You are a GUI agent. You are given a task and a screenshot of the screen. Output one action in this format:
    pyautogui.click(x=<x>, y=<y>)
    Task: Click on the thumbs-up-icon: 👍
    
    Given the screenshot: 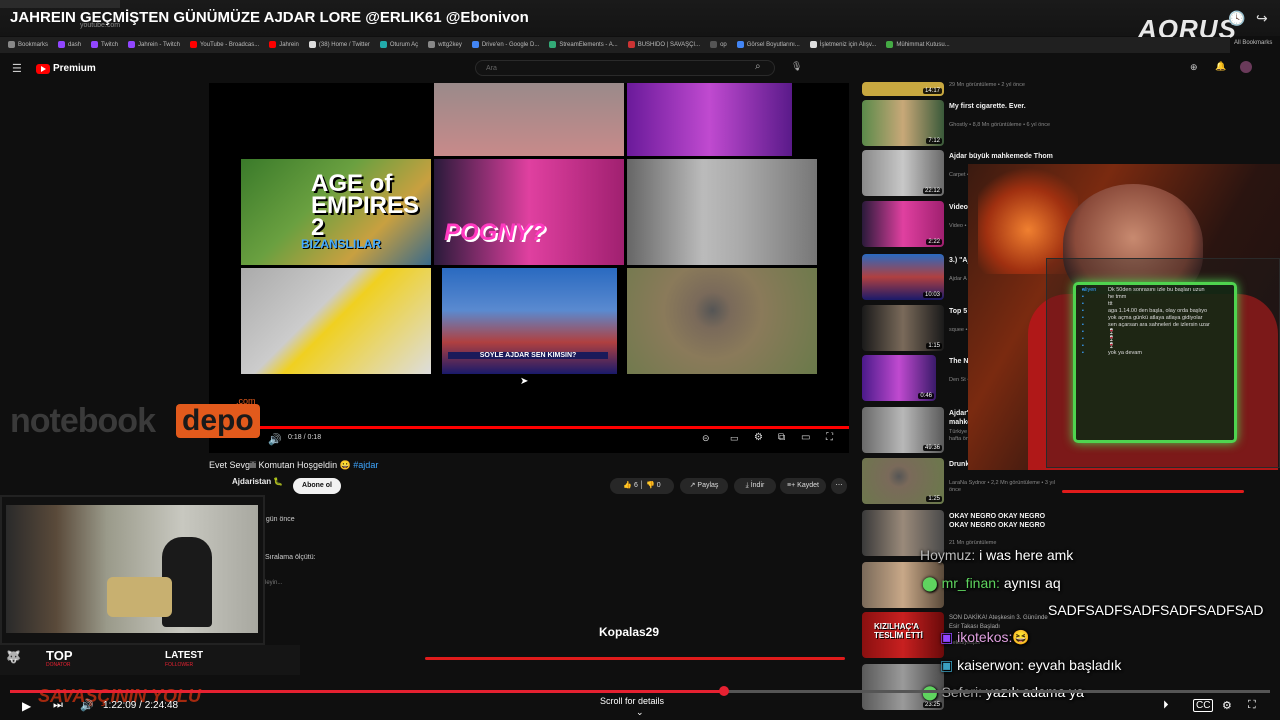 What is the action you would take?
    pyautogui.click(x=627, y=485)
    